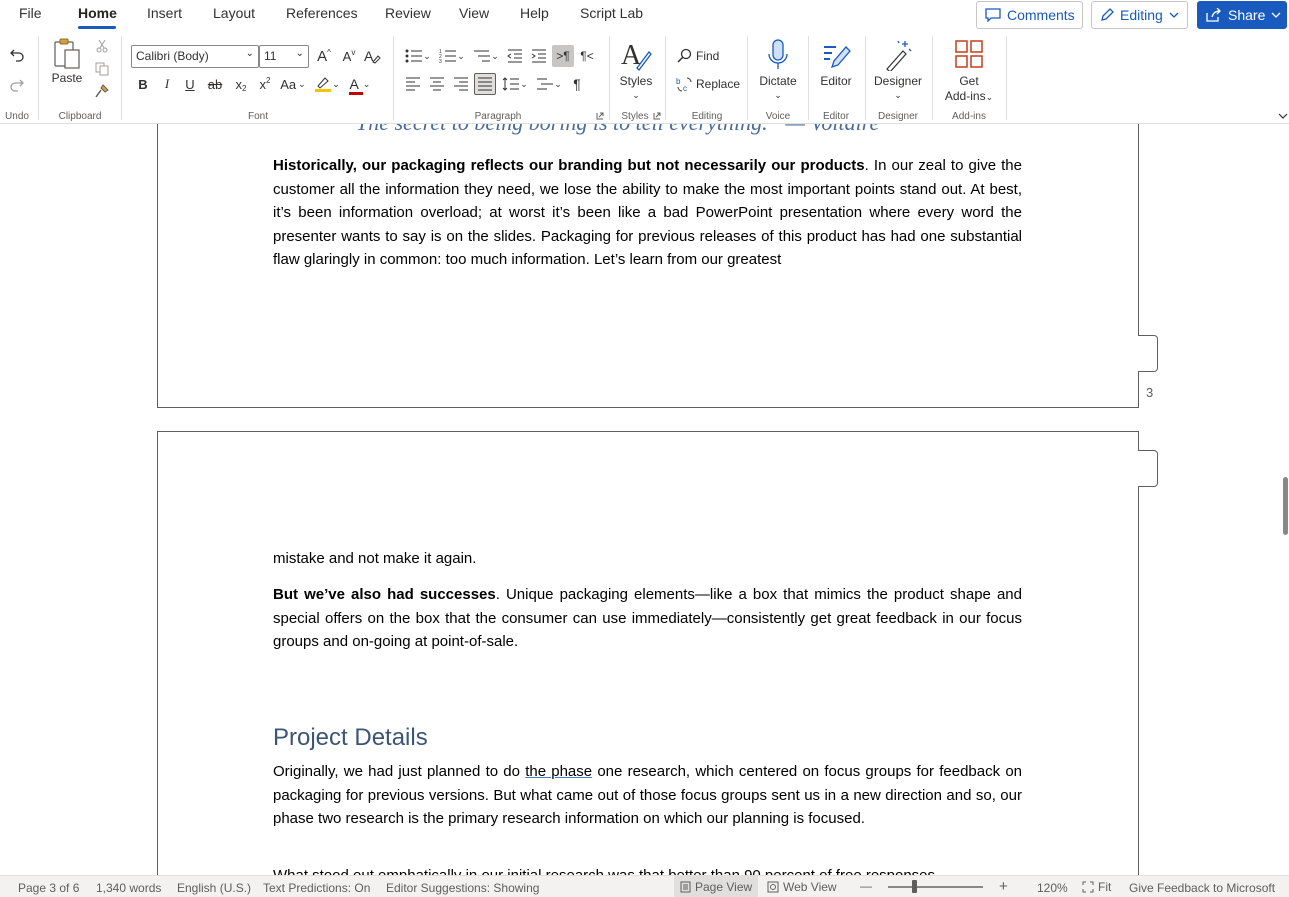  I want to click on line-spacing-button: ⌄, so click(515, 84).